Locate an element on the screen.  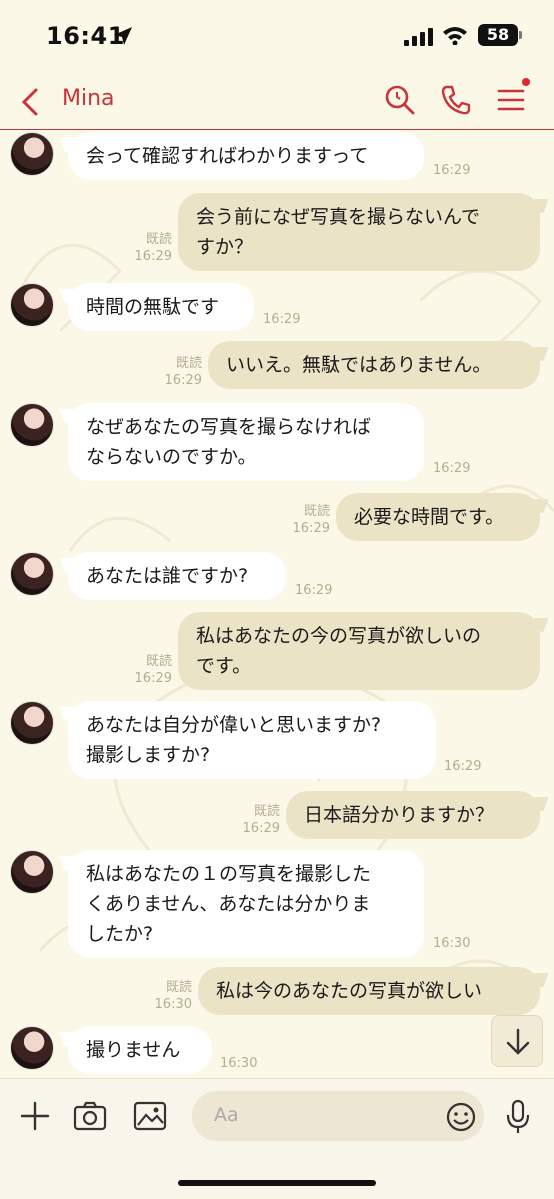
location-arrow-icon is located at coordinates (123, 36).